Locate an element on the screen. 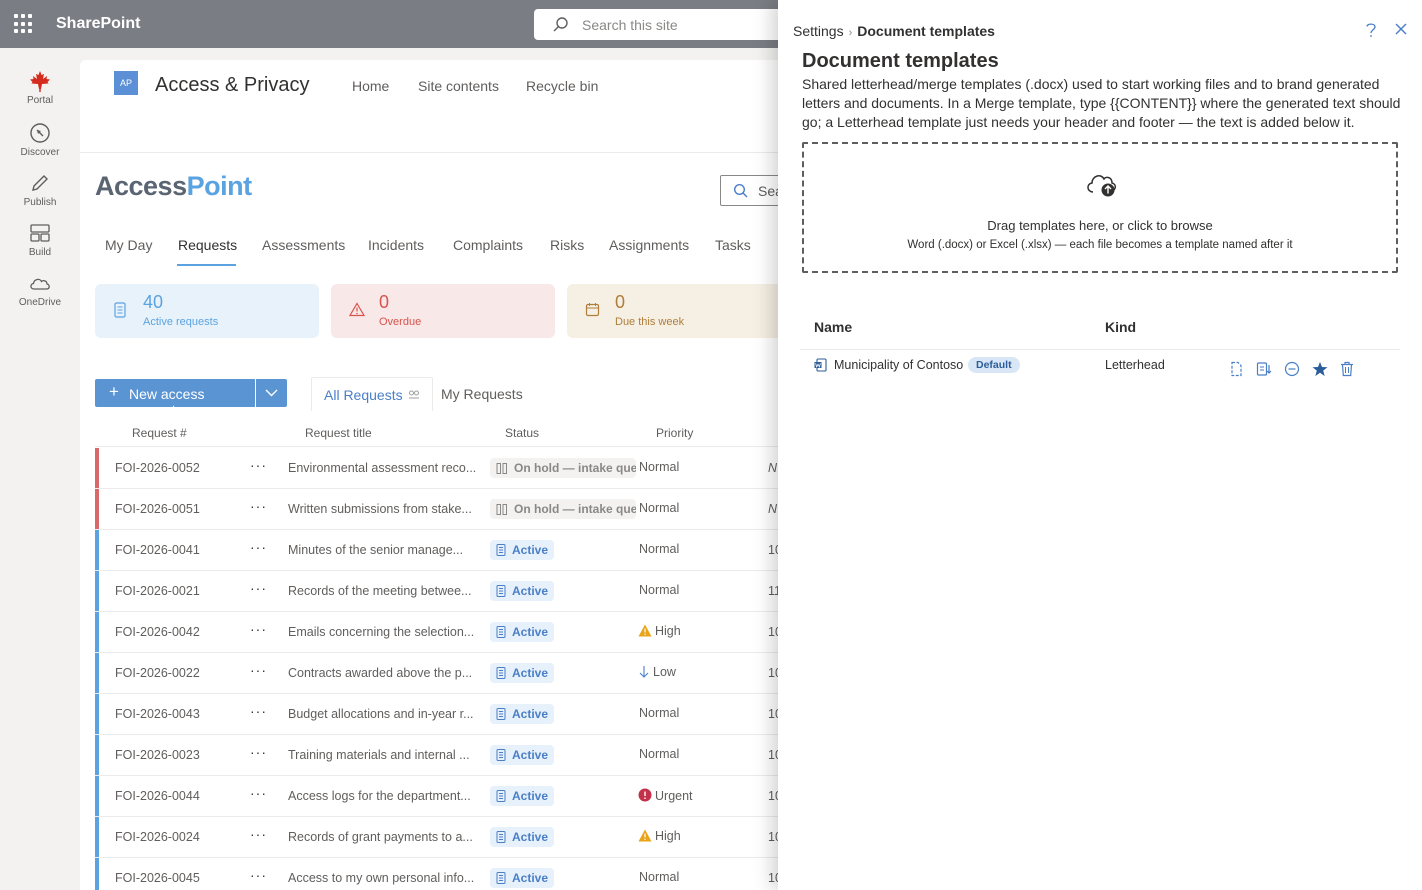 The width and height of the screenshot is (1422, 890). suite-search-input: Search this site is located at coordinates (664, 24).